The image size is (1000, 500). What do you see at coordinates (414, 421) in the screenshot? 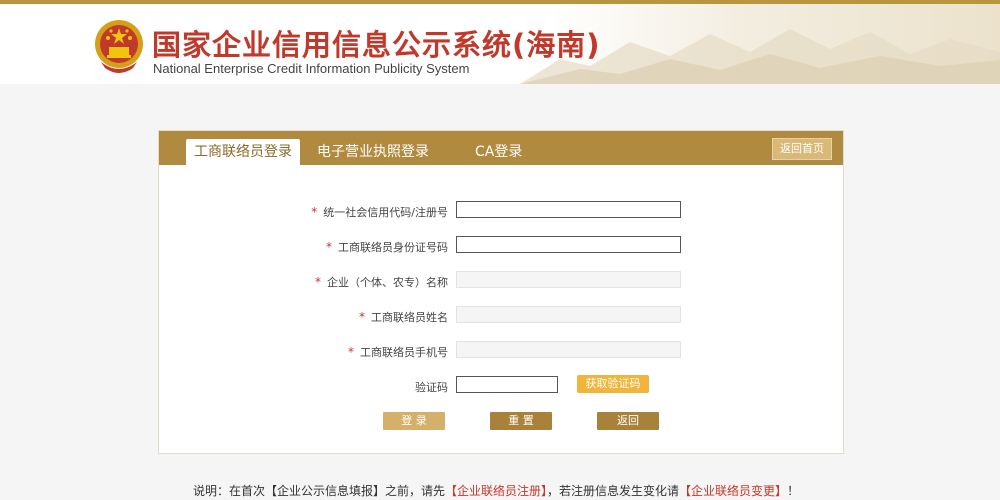
I see `login-button: 登 录` at bounding box center [414, 421].